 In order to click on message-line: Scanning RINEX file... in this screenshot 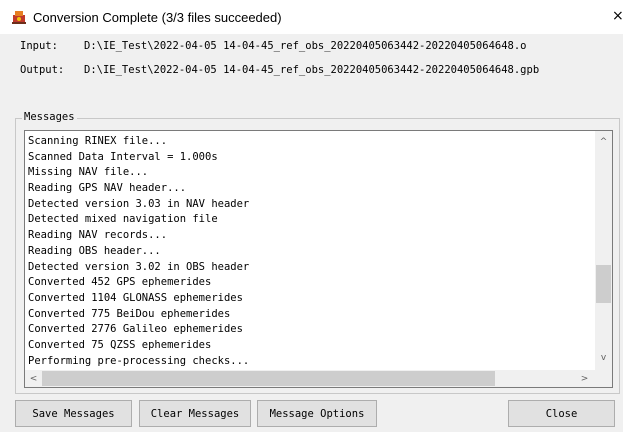, I will do `click(98, 141)`.